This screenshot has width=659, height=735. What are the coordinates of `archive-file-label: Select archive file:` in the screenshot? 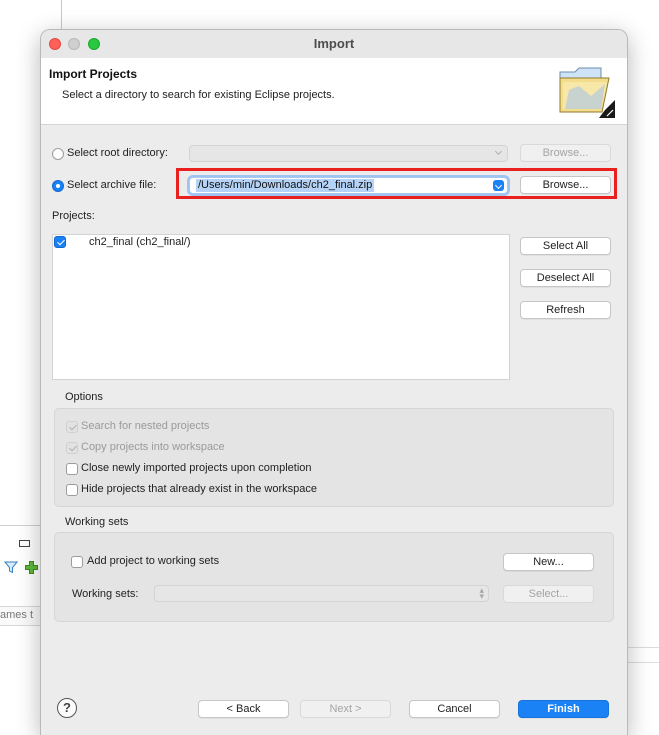 It's located at (112, 185).